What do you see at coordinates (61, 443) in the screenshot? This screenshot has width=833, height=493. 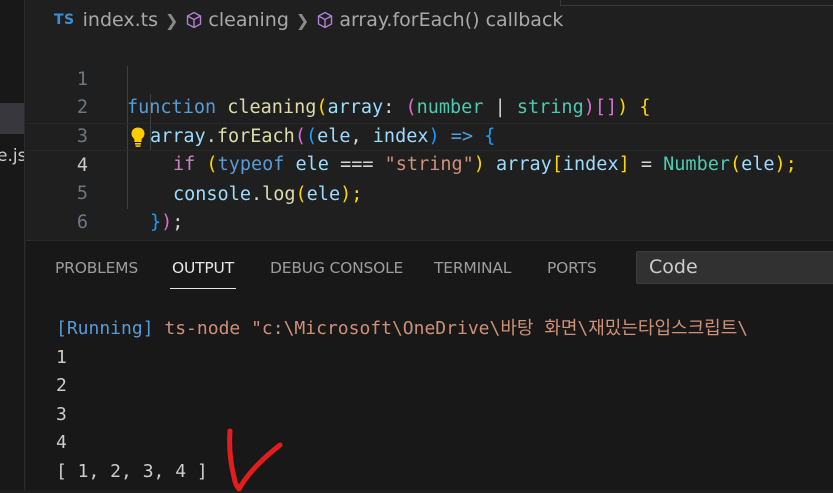 I see `output-line: 4` at bounding box center [61, 443].